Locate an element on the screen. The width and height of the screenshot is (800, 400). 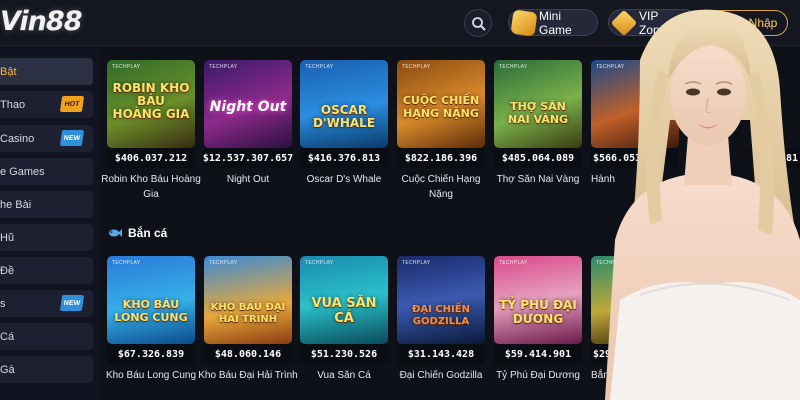
game-title-art: THỢ SĂN NAI VÀNG is located at coordinates (538, 113).